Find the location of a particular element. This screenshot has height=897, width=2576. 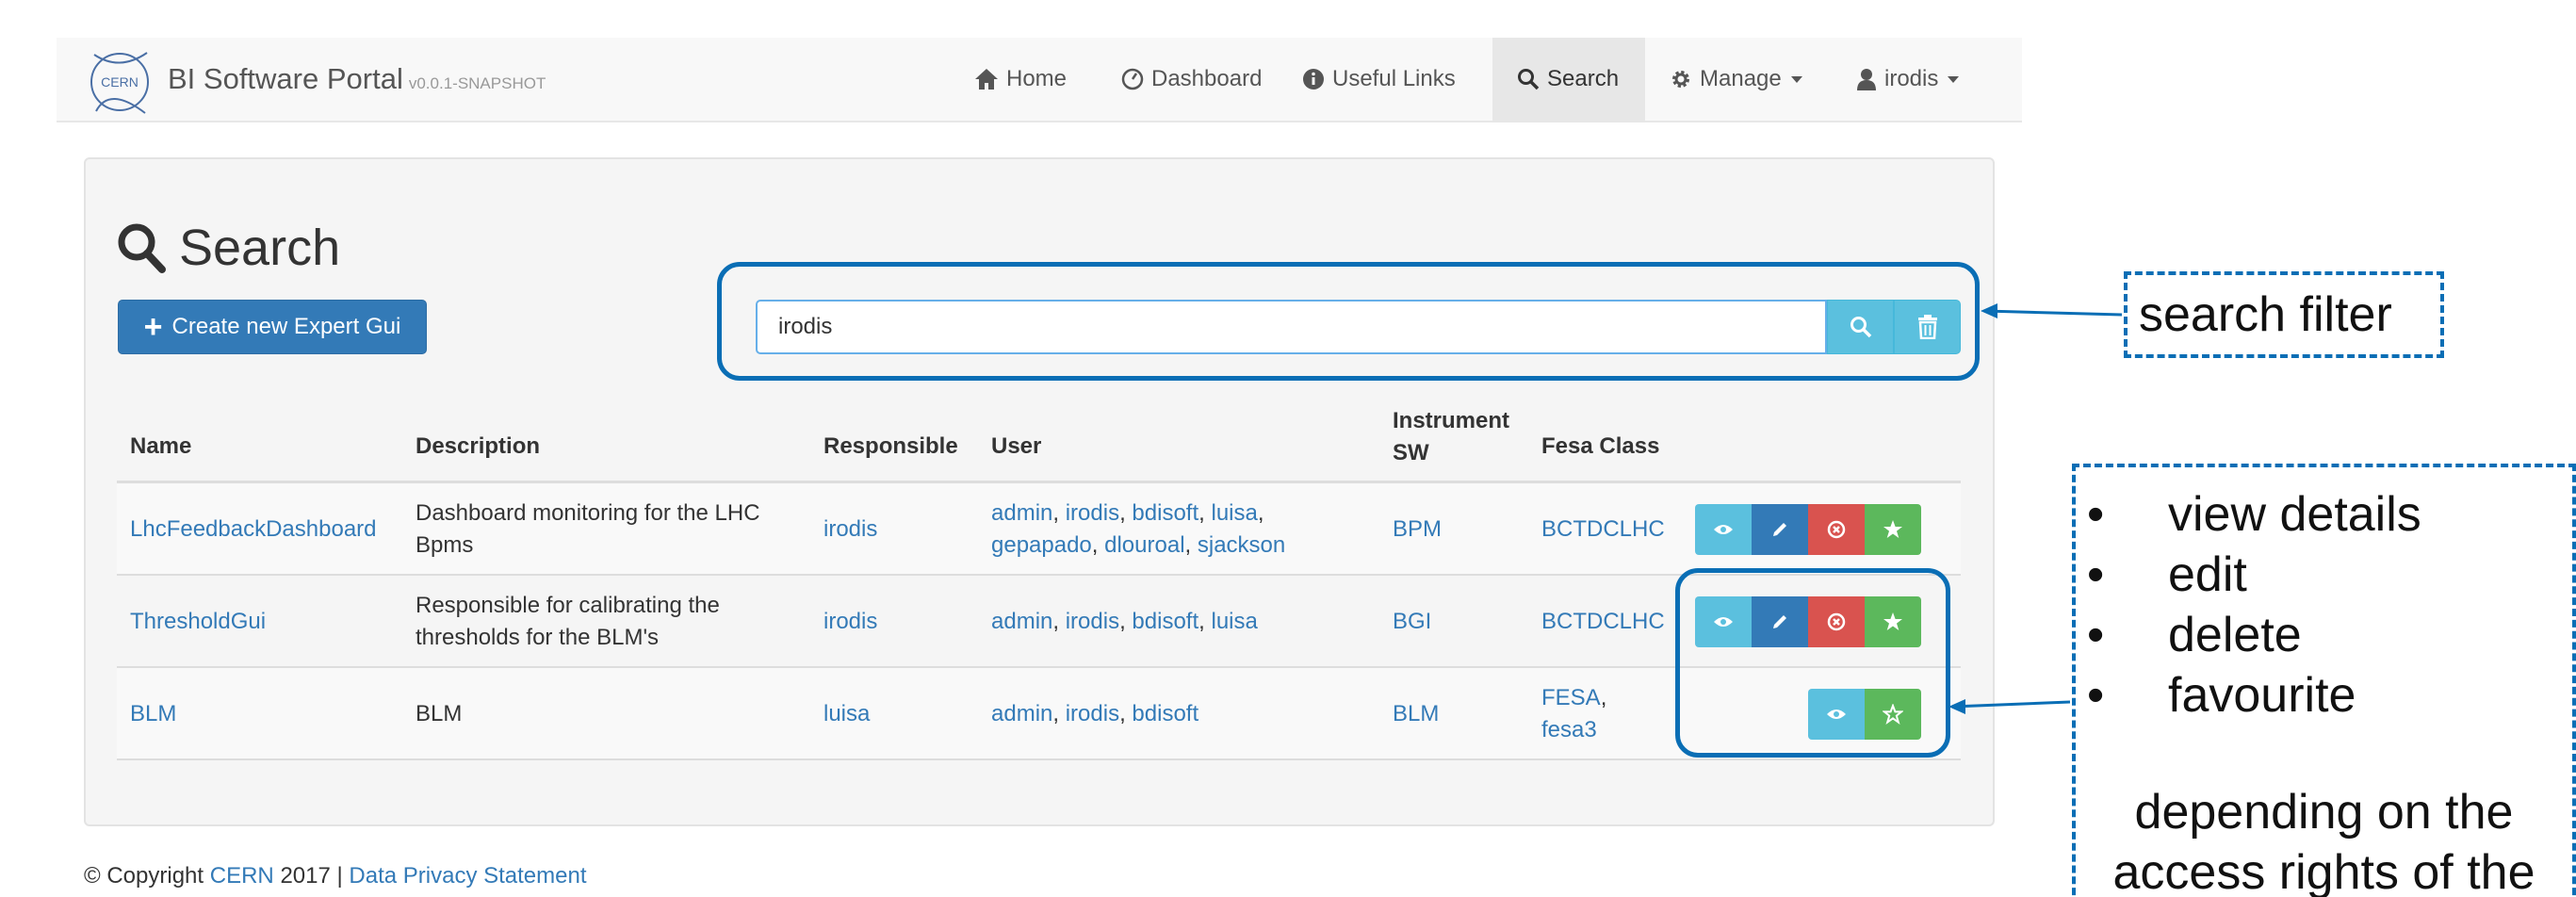

brand-name: BI Software Portal is located at coordinates (285, 78).